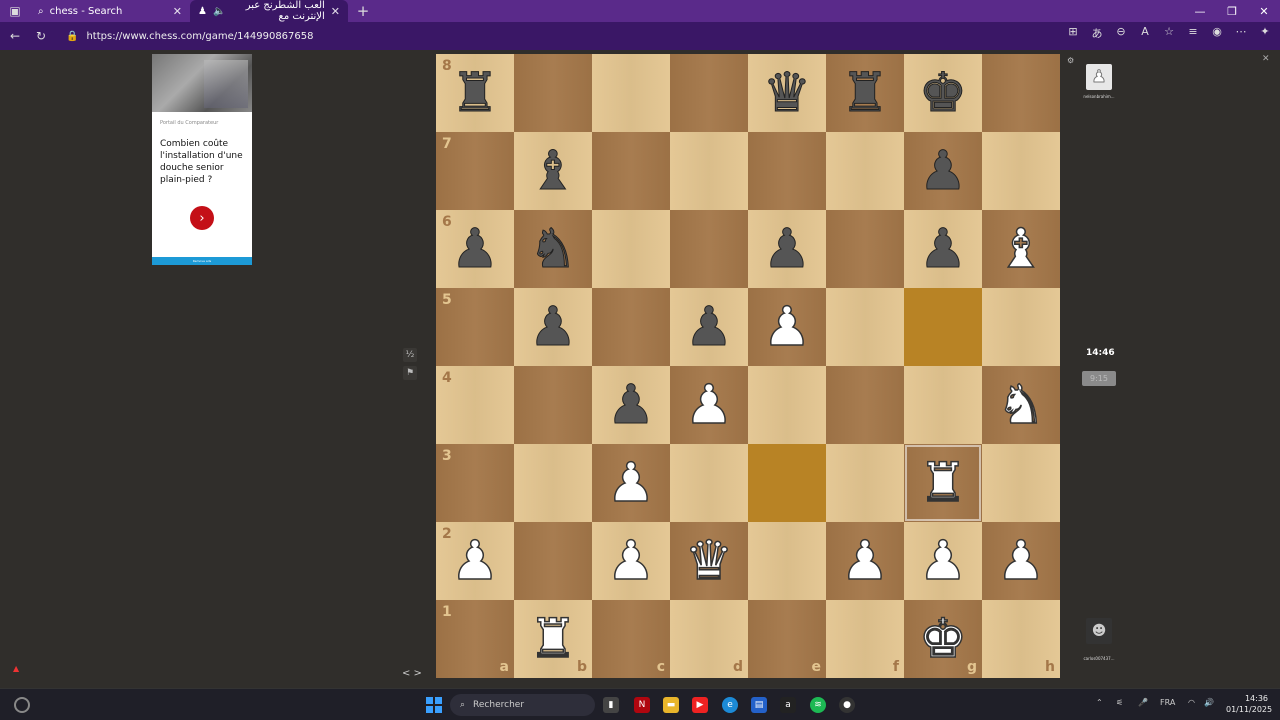 The image size is (1280, 720). Describe the element at coordinates (434, 705) in the screenshot. I see `start-icon` at that location.